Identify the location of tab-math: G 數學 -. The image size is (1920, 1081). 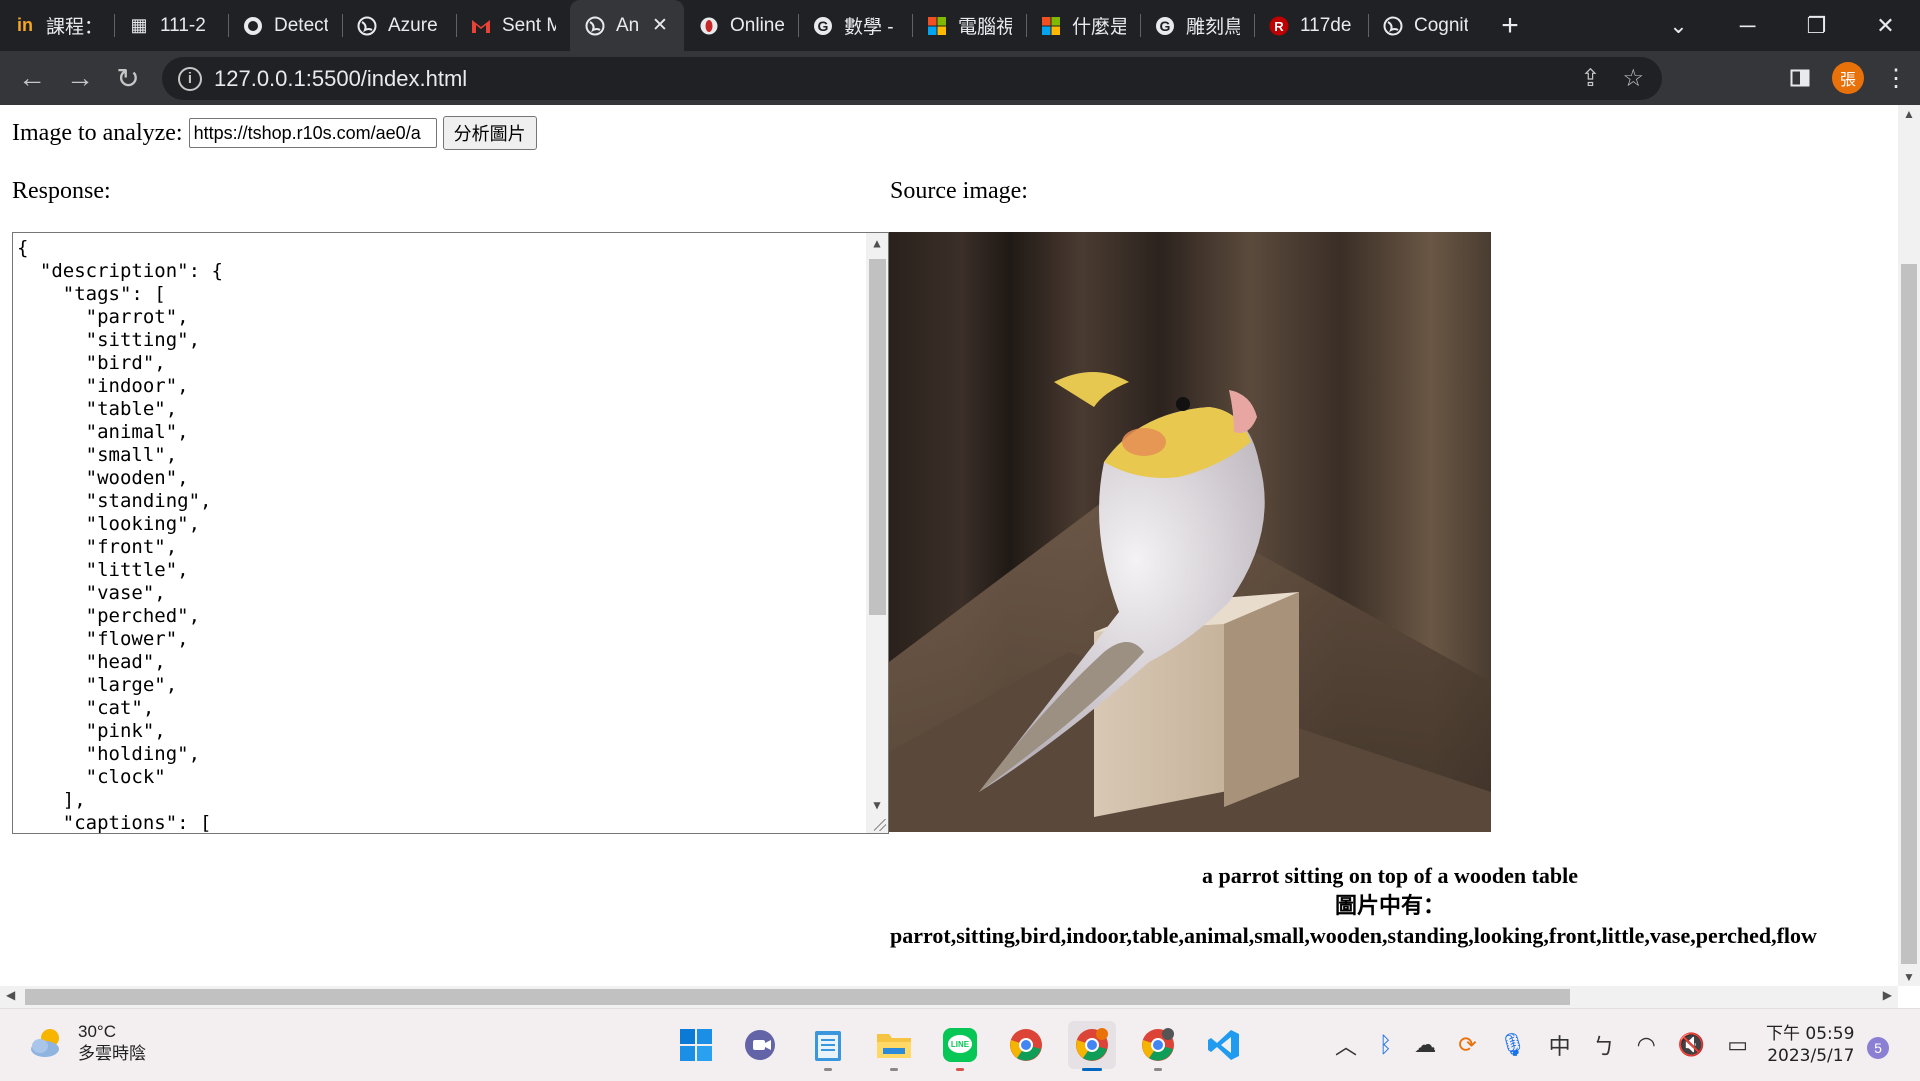
(855, 25).